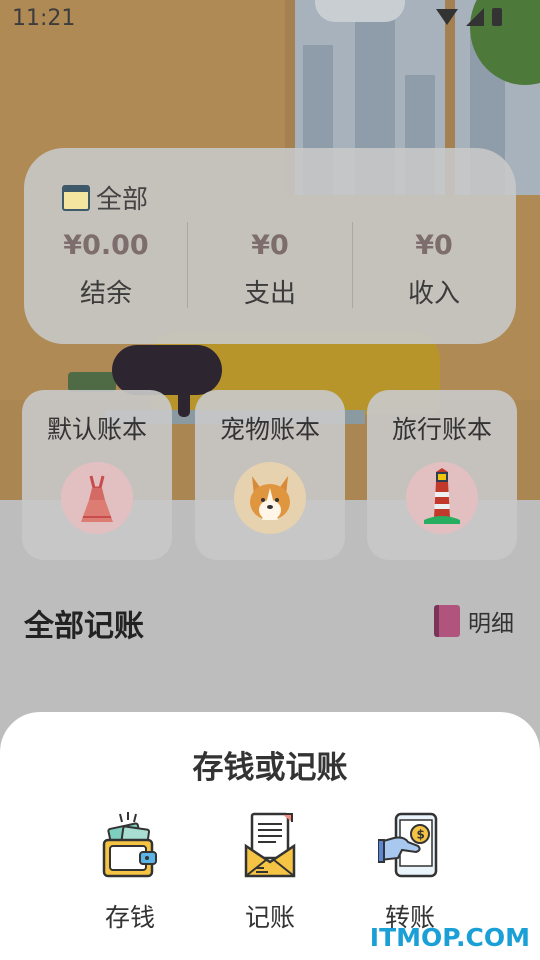 The width and height of the screenshot is (540, 960). Describe the element at coordinates (76, 197) in the screenshot. I see `calendar-icon` at that location.